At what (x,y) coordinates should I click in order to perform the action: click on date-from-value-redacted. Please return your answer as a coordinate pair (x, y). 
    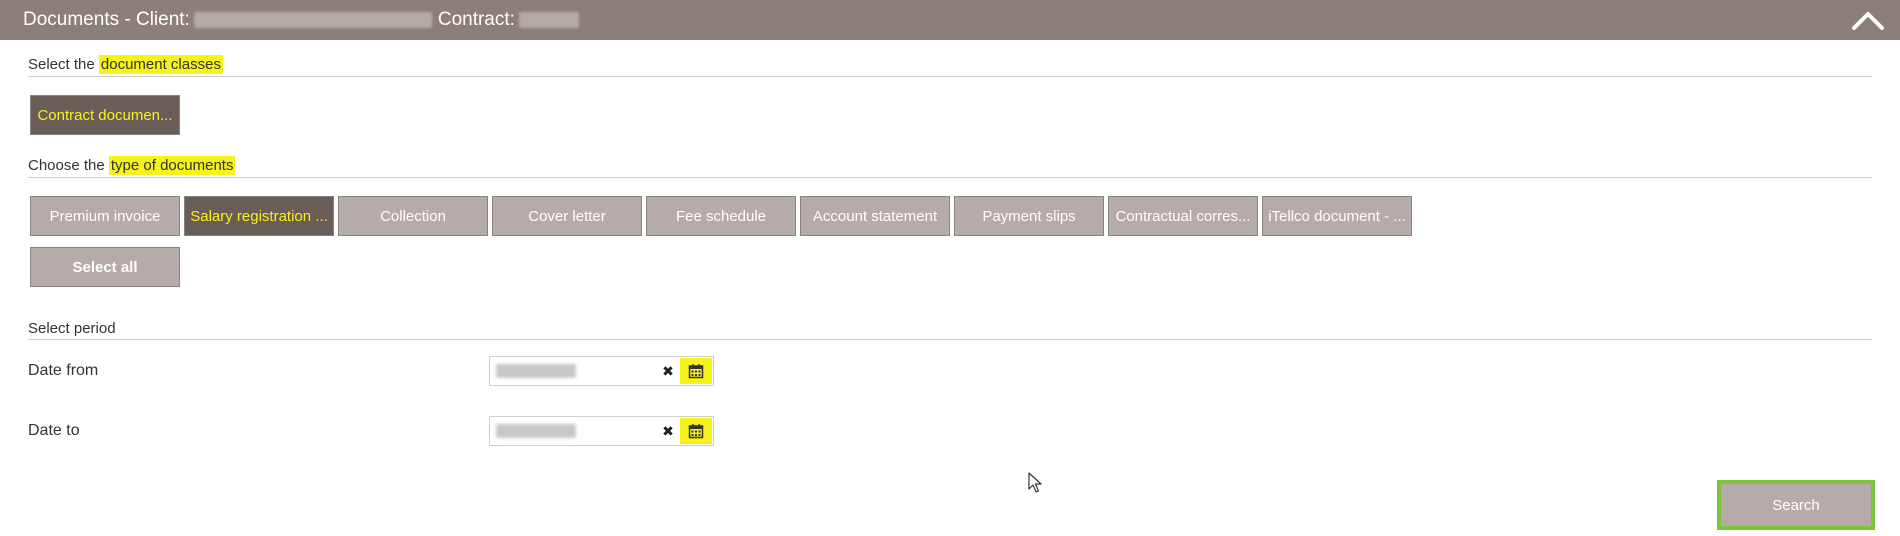
    Looking at the image, I should click on (536, 371).